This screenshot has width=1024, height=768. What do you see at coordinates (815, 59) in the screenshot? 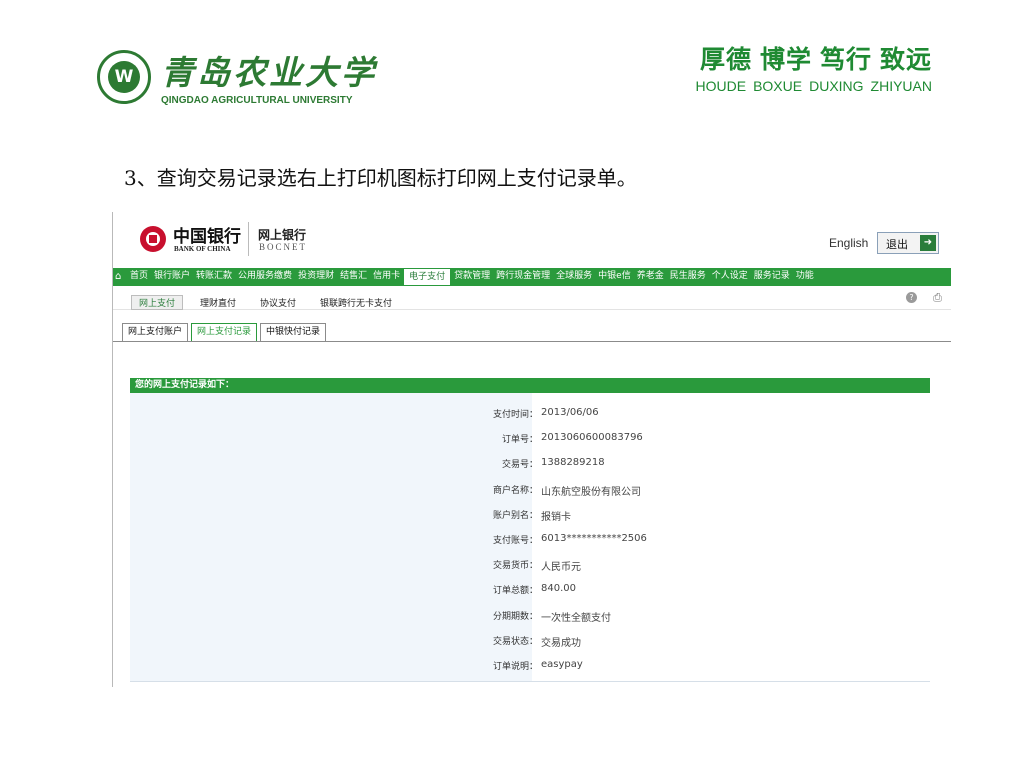
I see `motto-cn: 厚德 博学 笃行 致远` at bounding box center [815, 59].